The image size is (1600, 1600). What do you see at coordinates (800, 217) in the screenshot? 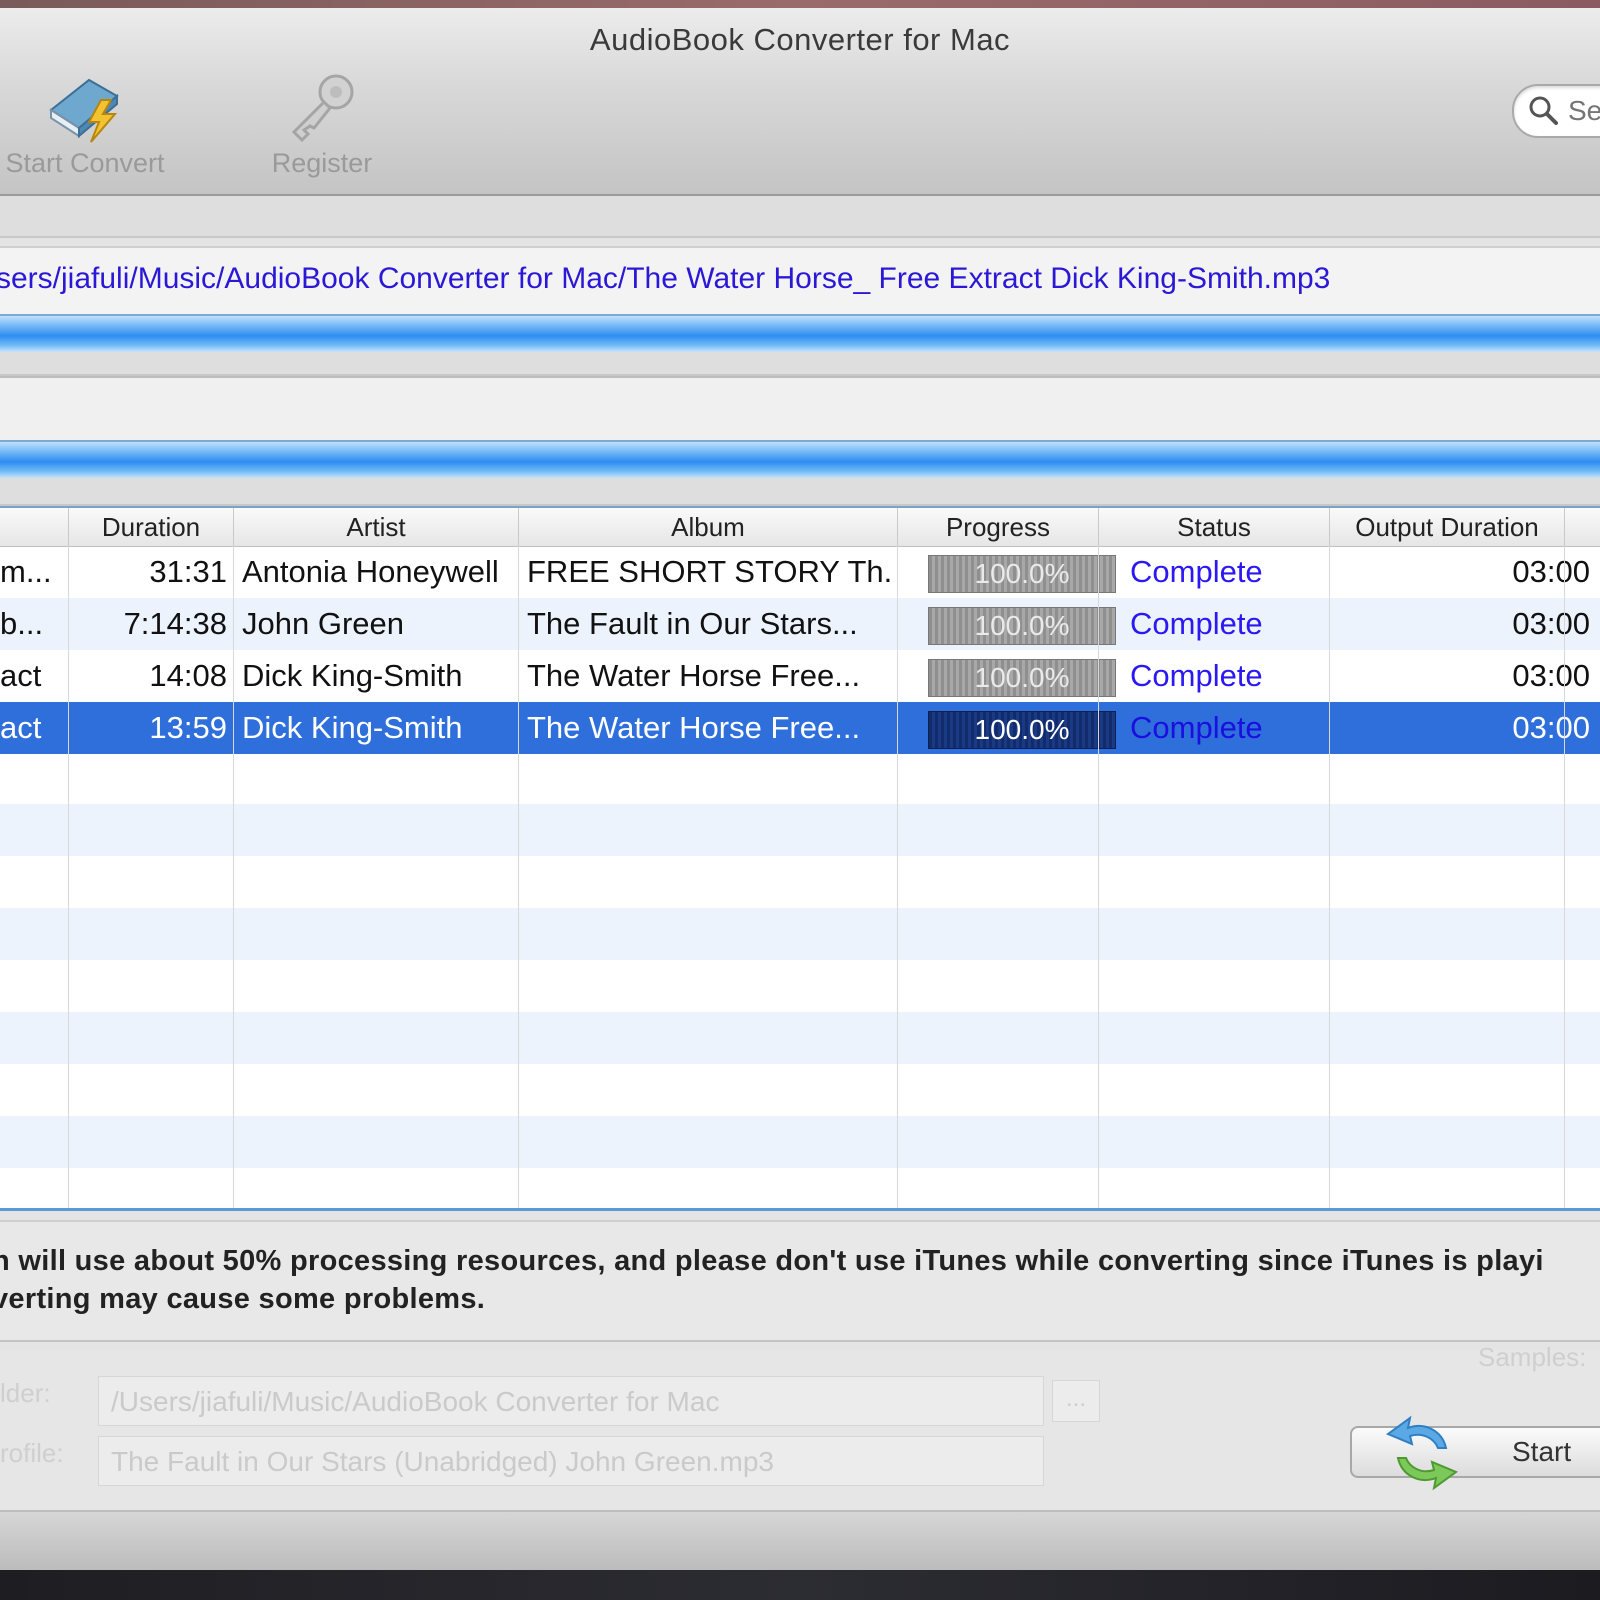
I see `faded-header-strip` at bounding box center [800, 217].